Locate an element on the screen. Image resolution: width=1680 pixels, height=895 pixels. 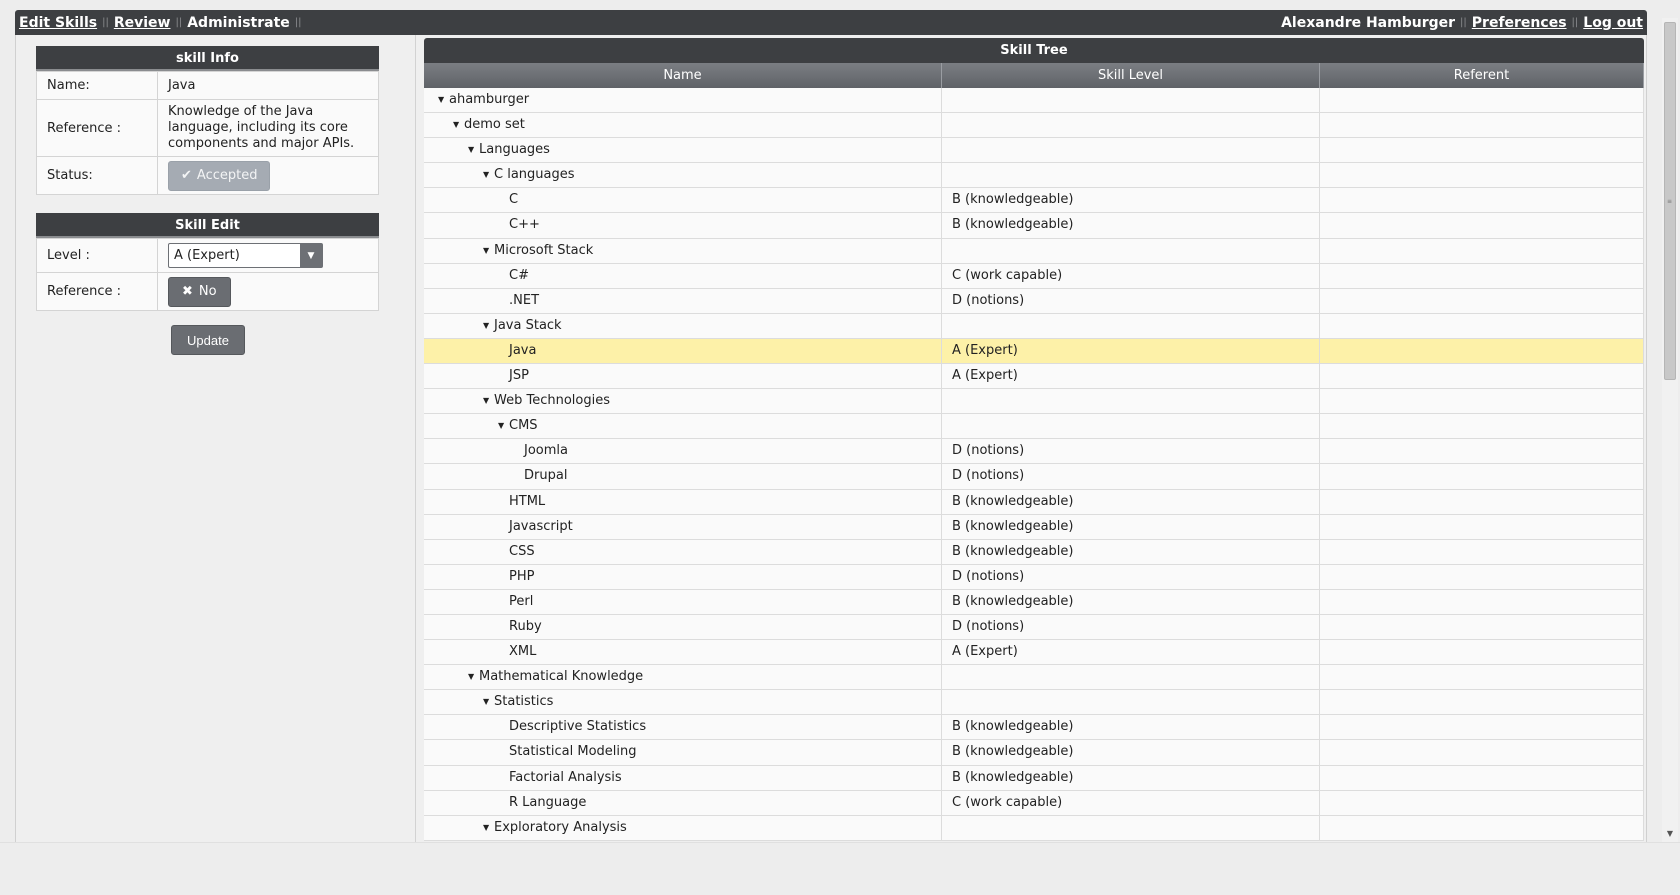
column-header-name: Name is located at coordinates (683, 75).